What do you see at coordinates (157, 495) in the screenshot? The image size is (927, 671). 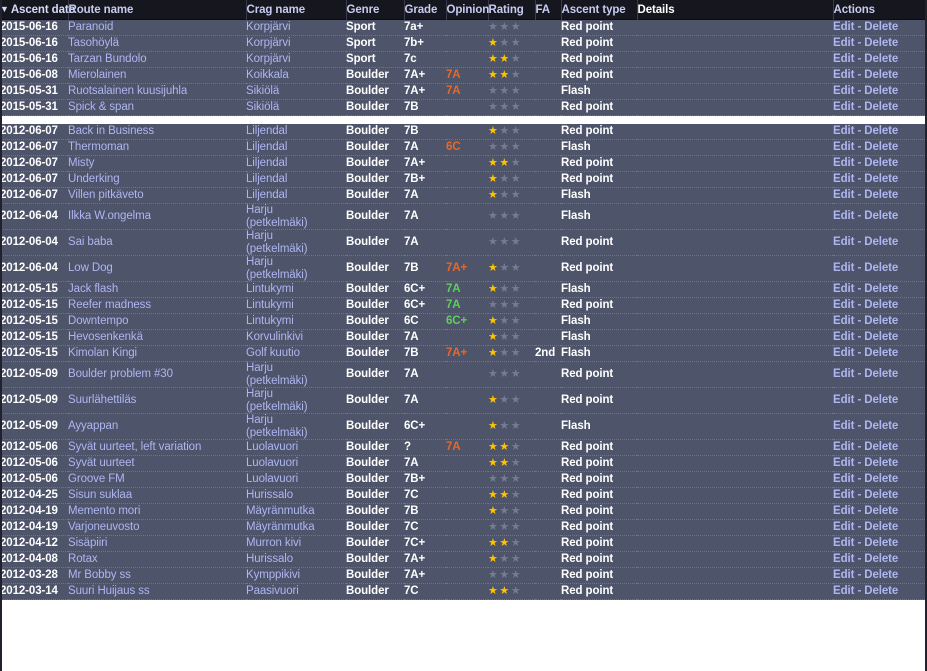 I see `cell-route-name: Sisun suklaa` at bounding box center [157, 495].